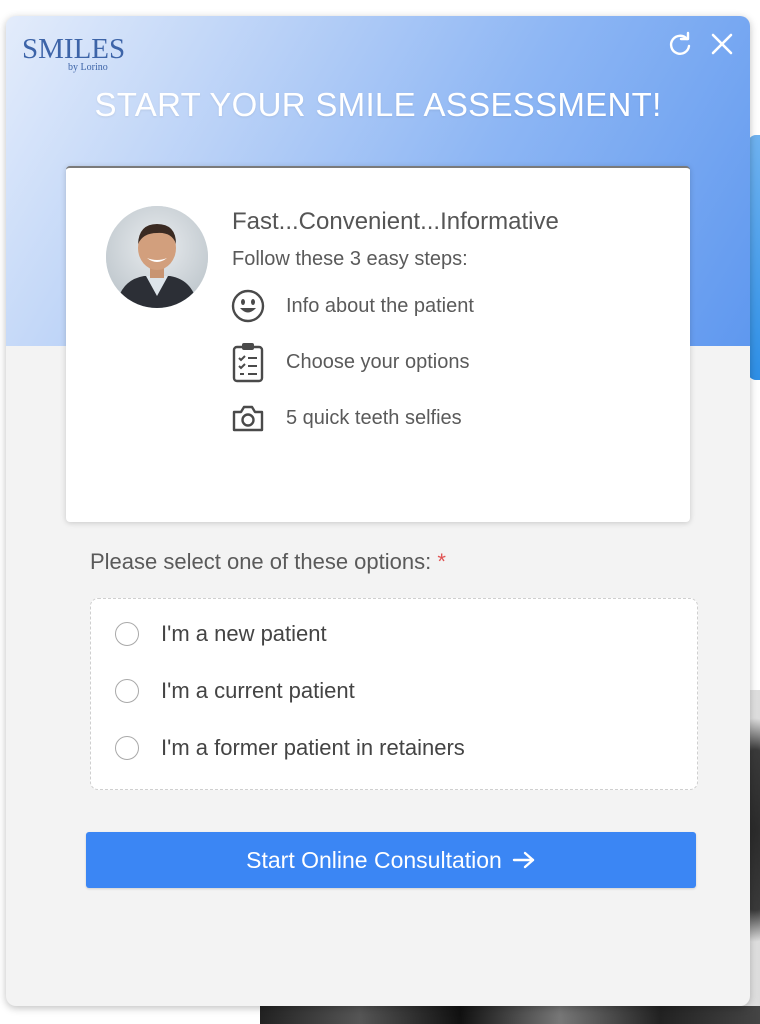 Image resolution: width=760 pixels, height=1024 pixels. Describe the element at coordinates (374, 417) in the screenshot. I see `step-label: 5 quick teeth selfies` at that location.